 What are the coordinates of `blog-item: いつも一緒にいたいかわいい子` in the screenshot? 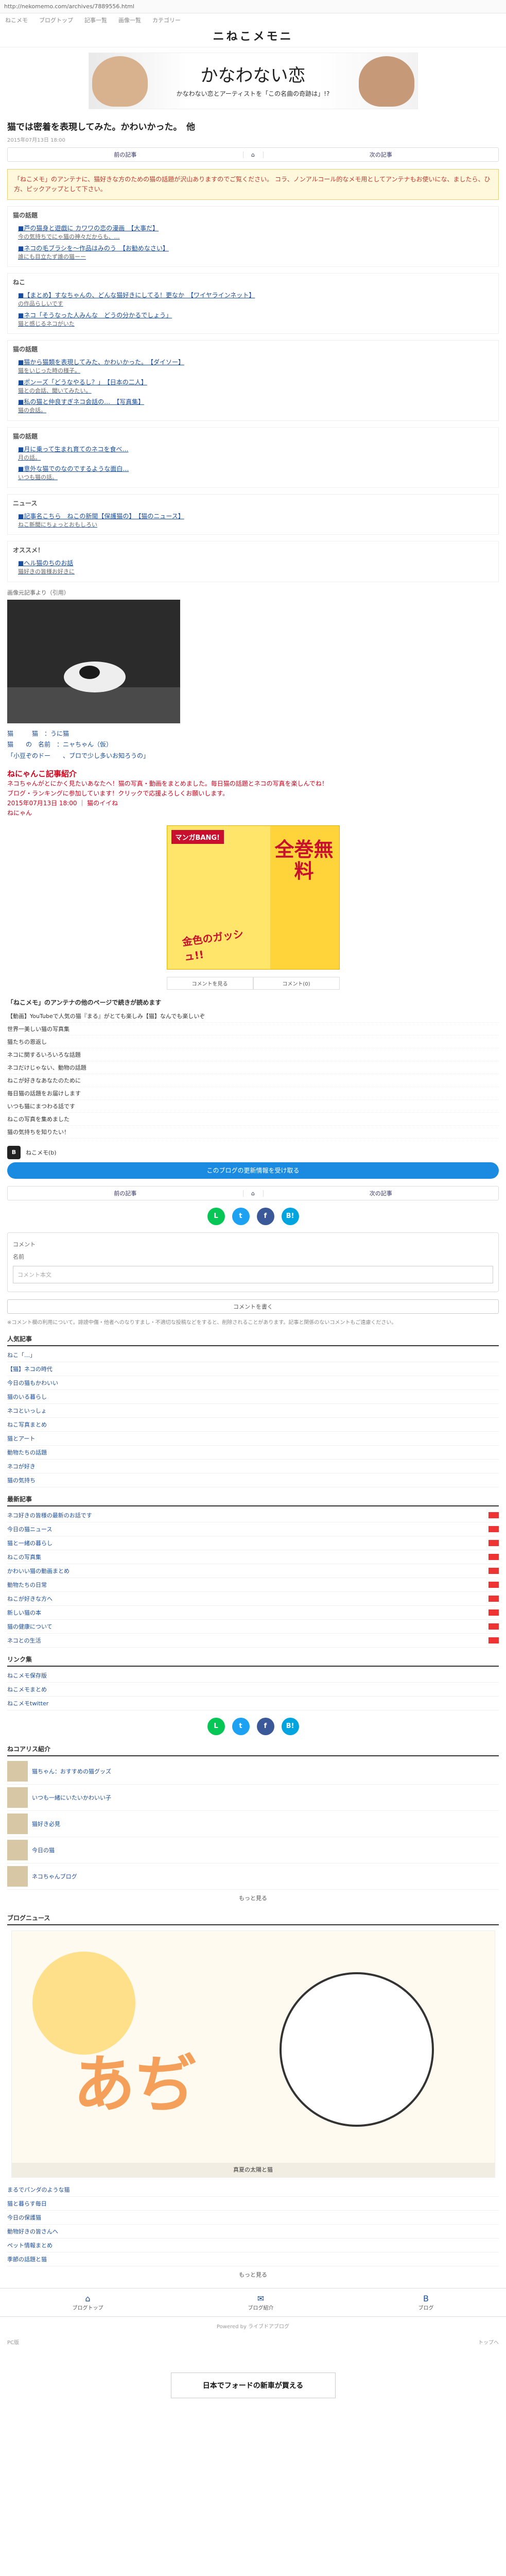 It's located at (253, 1798).